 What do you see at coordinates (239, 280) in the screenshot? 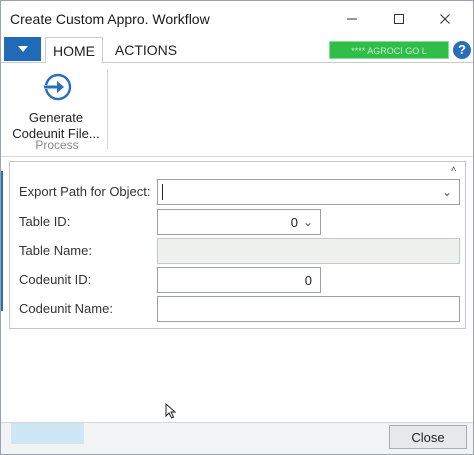
I see `codeunit-id-input: 0` at bounding box center [239, 280].